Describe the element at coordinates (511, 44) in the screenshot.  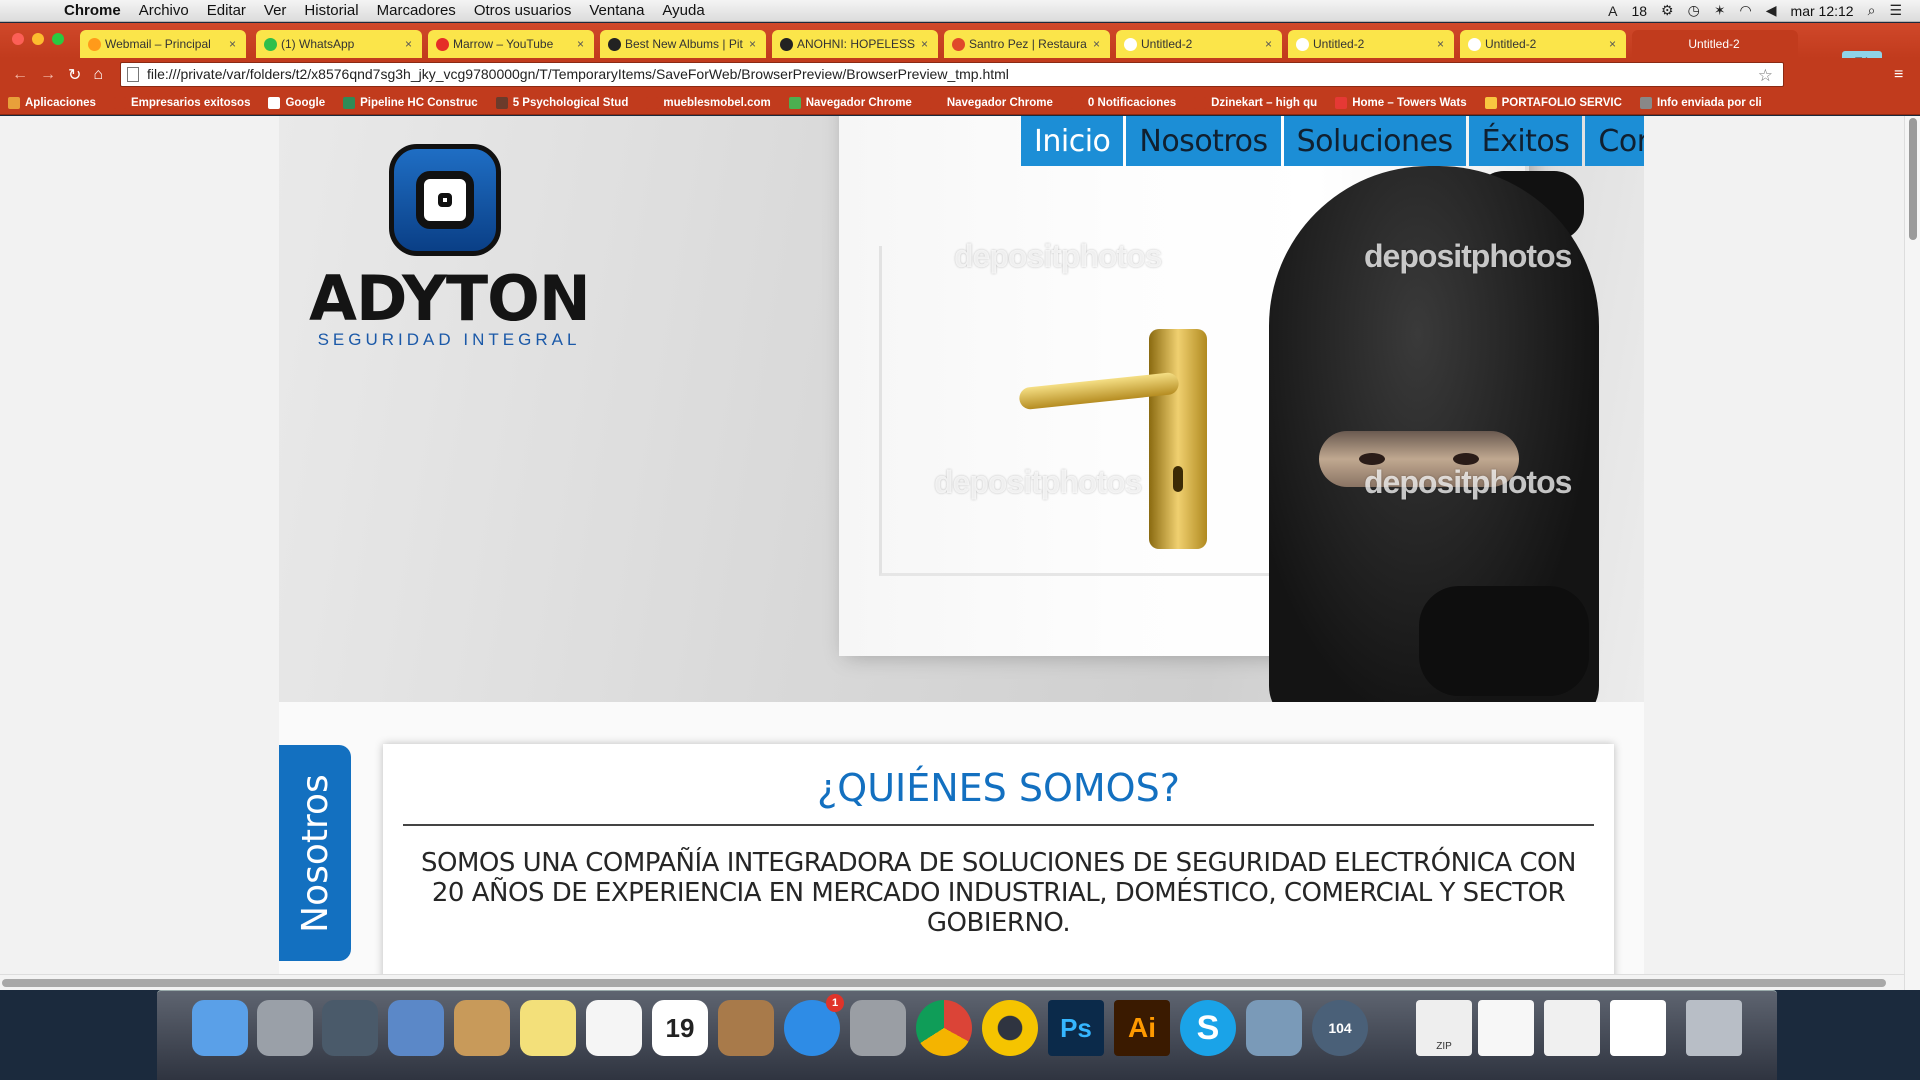
I see `browser-tab: Marrow – YouTube ×` at that location.